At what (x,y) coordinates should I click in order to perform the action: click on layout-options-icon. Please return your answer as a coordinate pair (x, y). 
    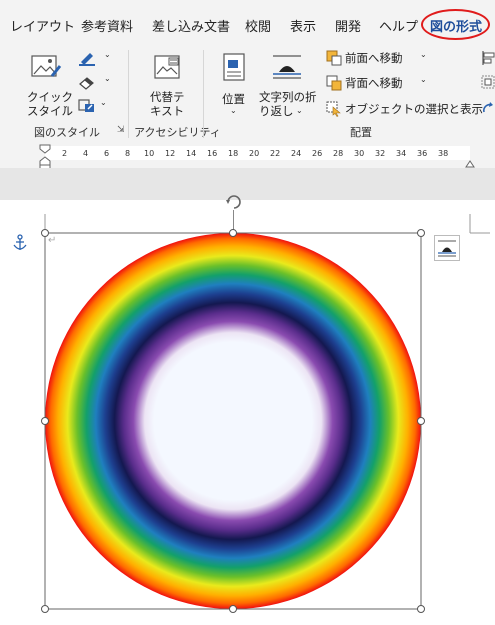
    Looking at the image, I should click on (447, 248).